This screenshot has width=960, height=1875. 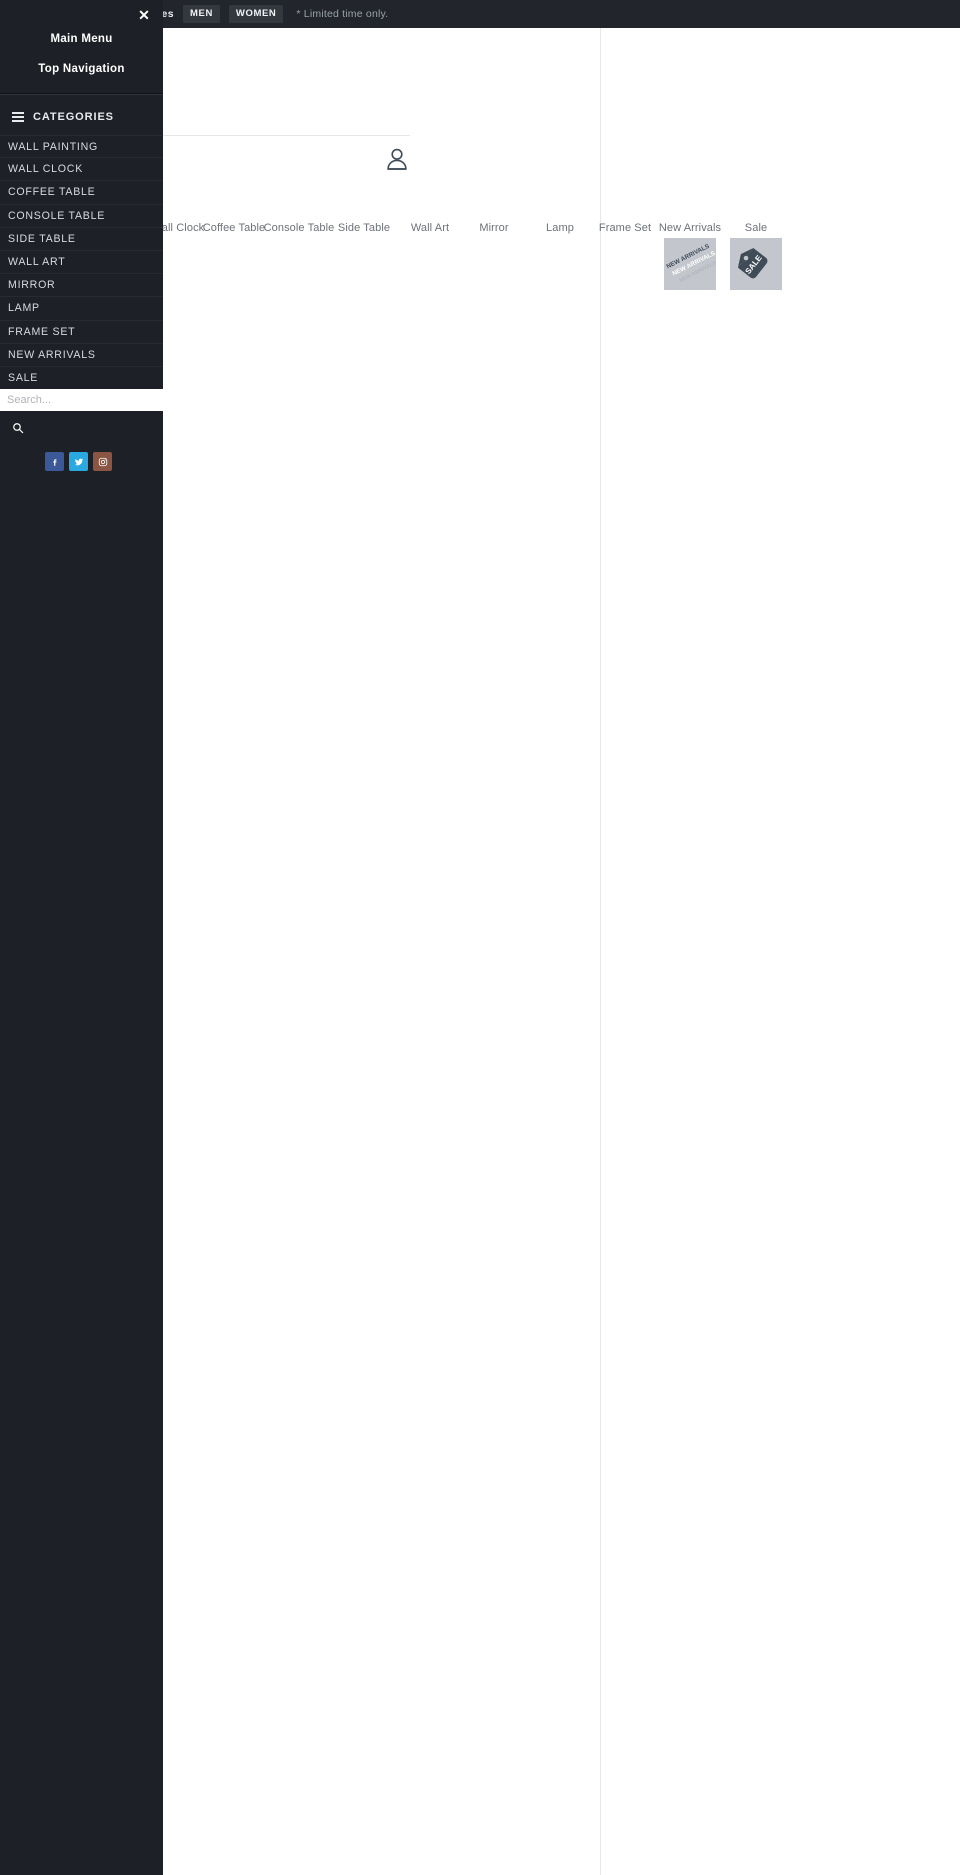 I want to click on sidebar-item-wall-painting: WALL PAINTING, so click(x=81, y=147).